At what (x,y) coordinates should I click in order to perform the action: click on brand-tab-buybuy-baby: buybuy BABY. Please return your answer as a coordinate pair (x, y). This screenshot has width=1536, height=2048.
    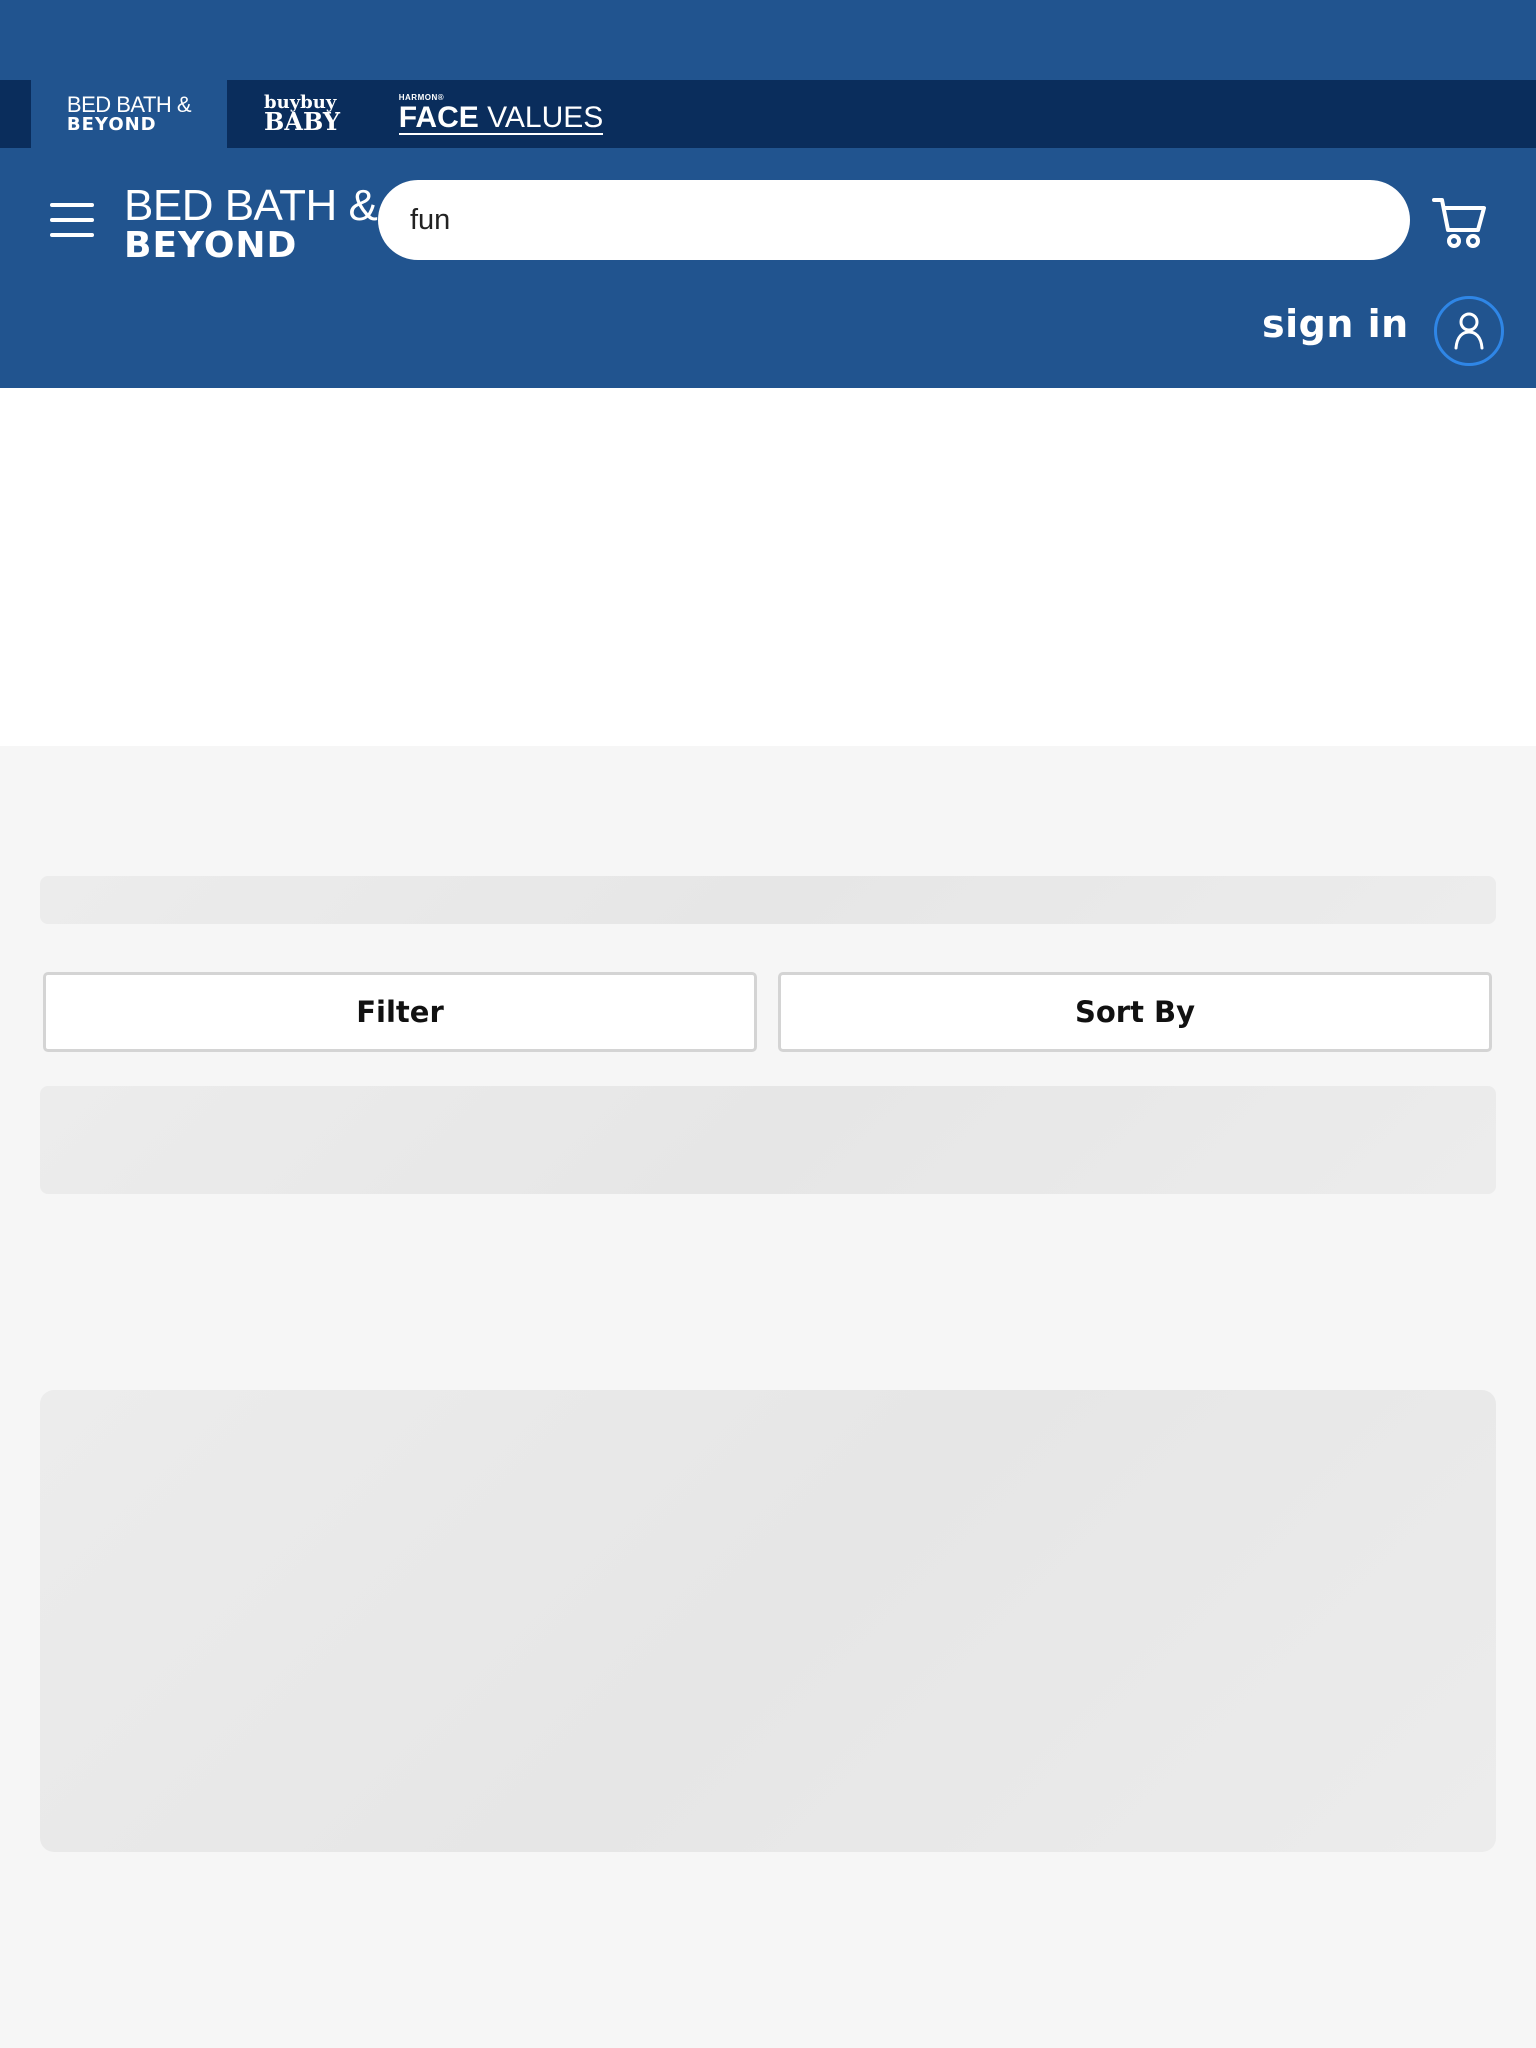
    Looking at the image, I should click on (302, 114).